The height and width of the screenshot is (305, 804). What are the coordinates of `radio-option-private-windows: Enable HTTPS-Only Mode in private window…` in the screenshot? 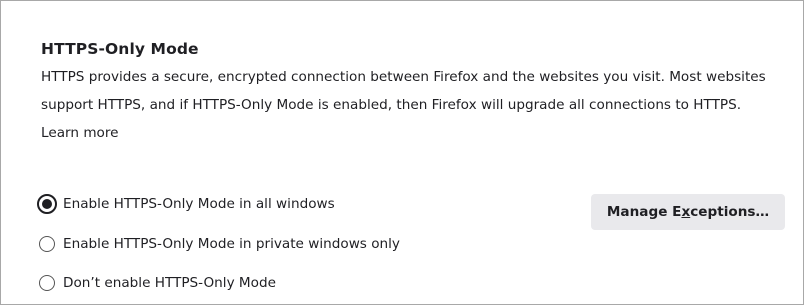 It's located at (219, 244).